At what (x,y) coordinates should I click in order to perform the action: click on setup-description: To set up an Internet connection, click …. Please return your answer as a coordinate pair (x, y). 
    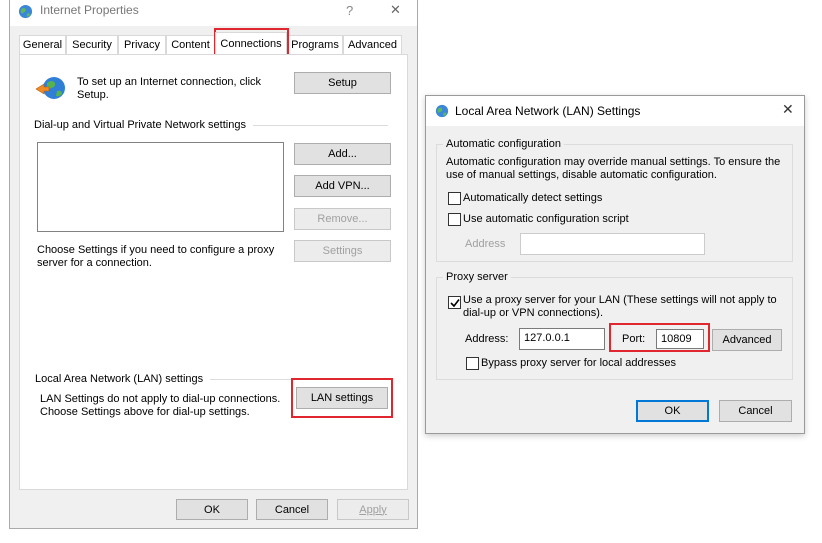
    Looking at the image, I should click on (169, 88).